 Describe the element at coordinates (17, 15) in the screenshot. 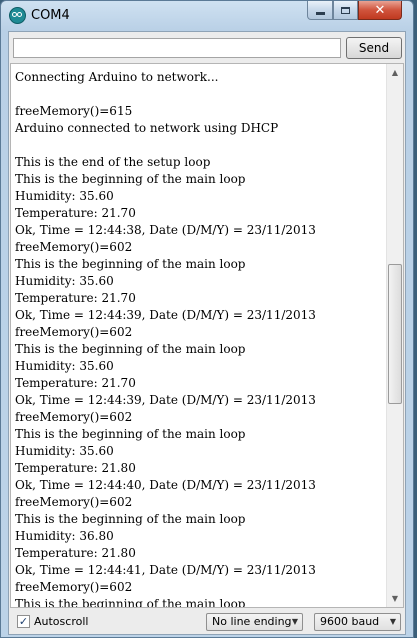

I see `arduino-icon` at that location.